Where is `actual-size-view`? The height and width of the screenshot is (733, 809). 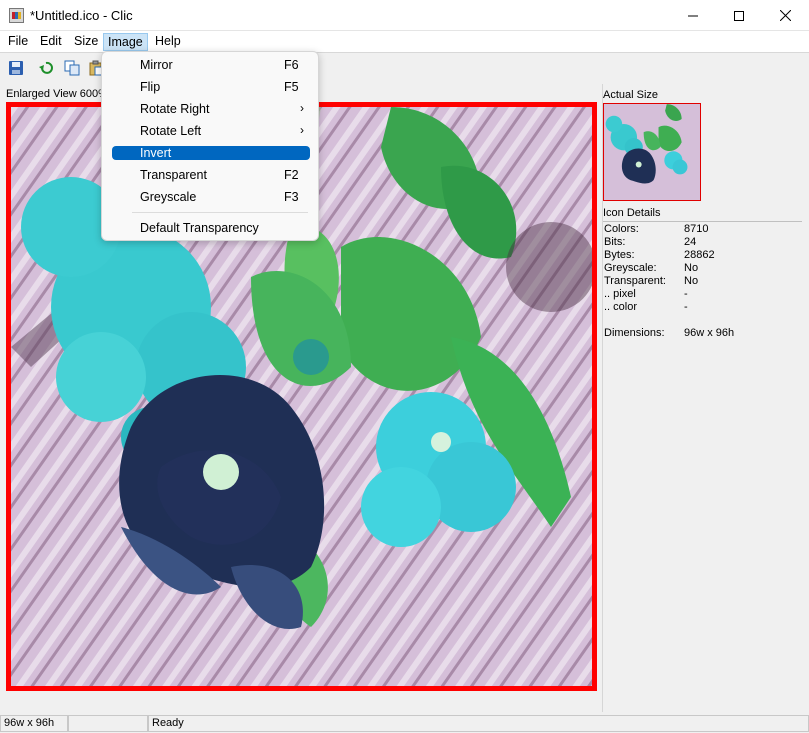
actual-size-view is located at coordinates (652, 152).